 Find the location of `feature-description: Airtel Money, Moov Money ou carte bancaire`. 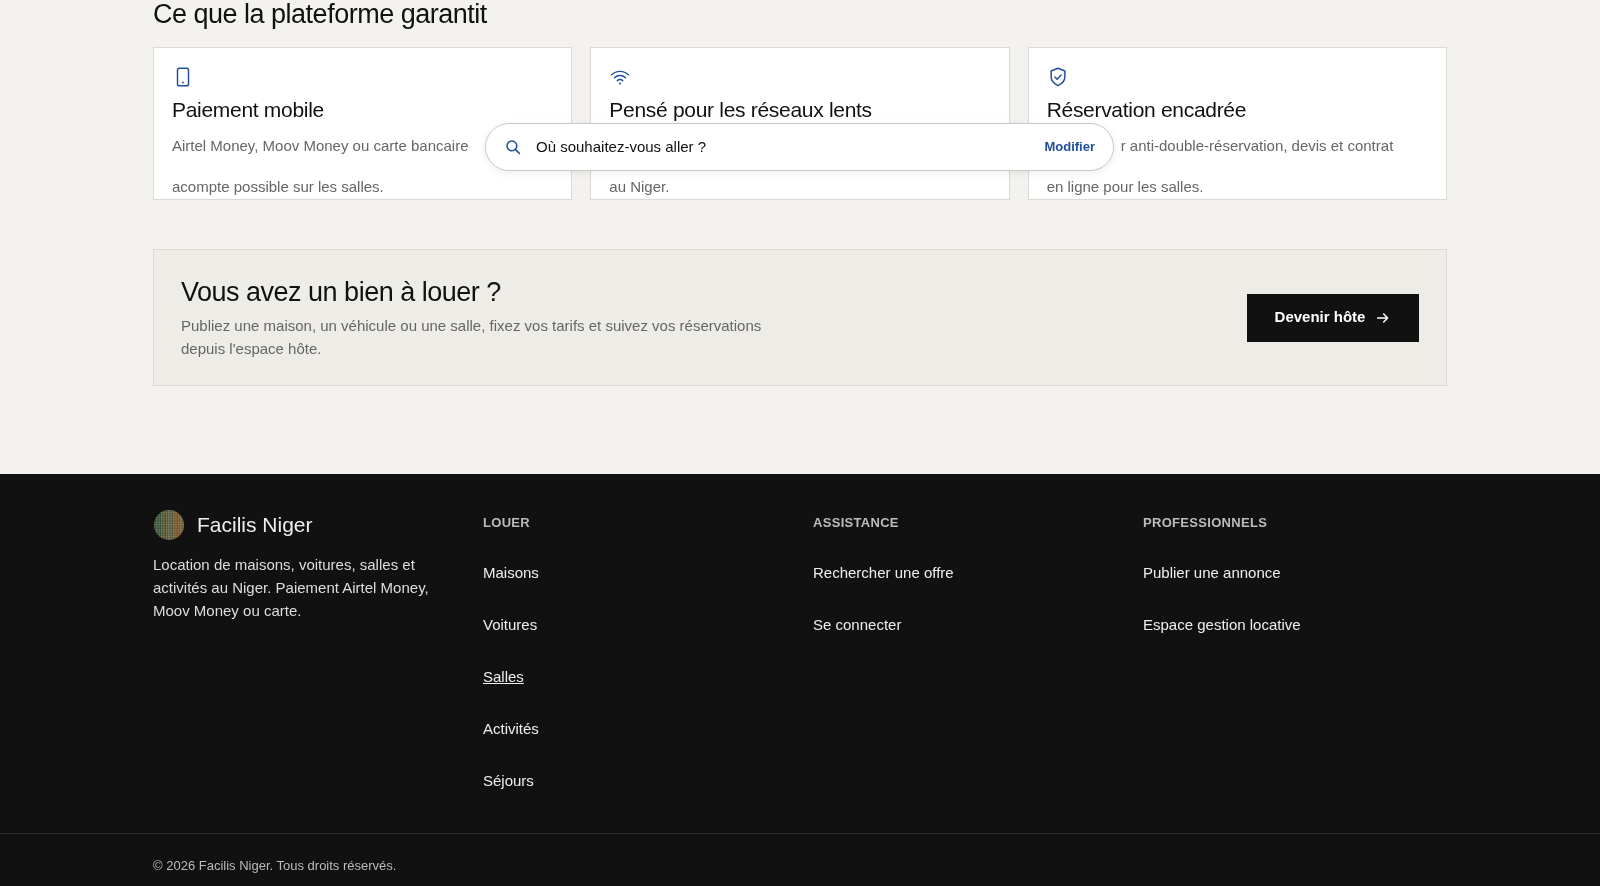

feature-description: Airtel Money, Moov Money ou carte bancaire is located at coordinates (320, 146).